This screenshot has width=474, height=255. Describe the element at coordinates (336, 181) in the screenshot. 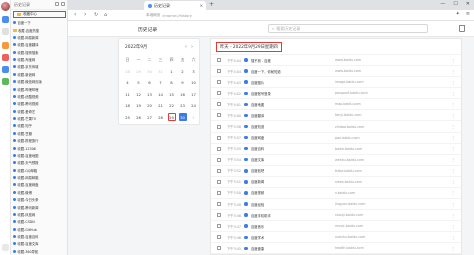

I see `history-row: 下午3:51 百度新闻 news.baidu.com ⋮` at that location.